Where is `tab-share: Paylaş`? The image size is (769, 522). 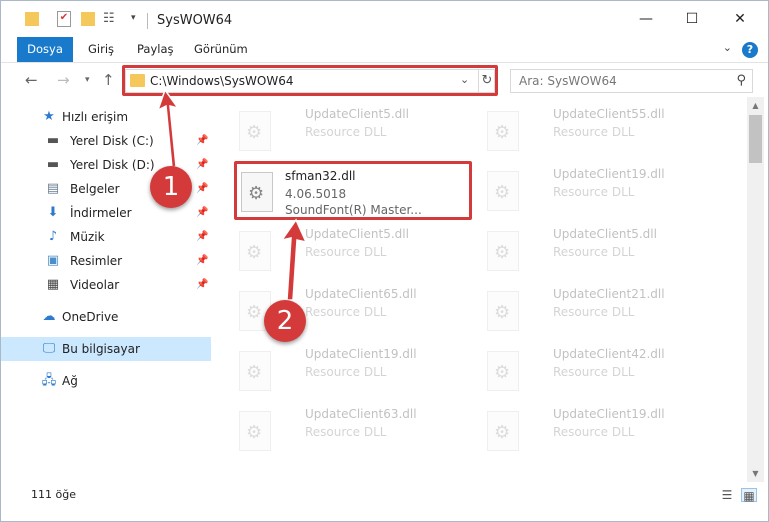
tab-share: Paylaş is located at coordinates (155, 49).